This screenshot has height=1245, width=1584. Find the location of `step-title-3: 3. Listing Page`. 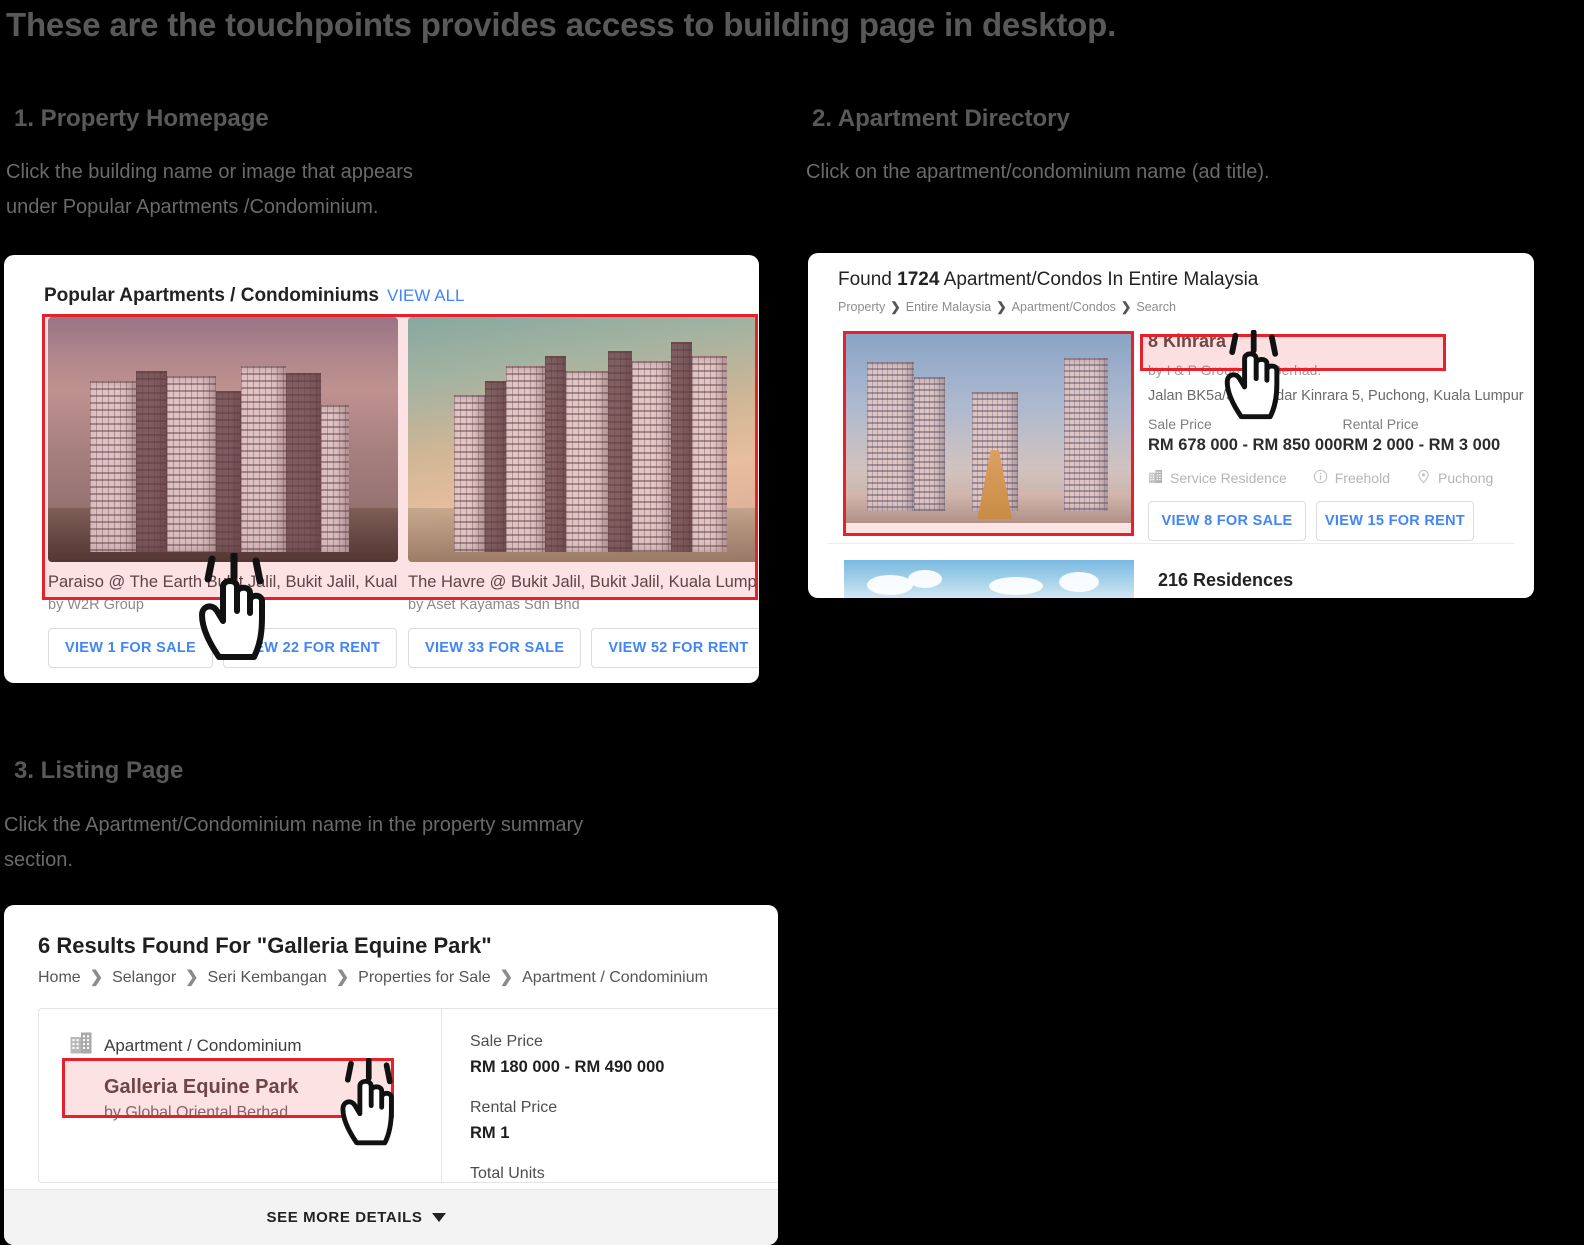

step-title-3: 3. Listing Page is located at coordinates (99, 770).